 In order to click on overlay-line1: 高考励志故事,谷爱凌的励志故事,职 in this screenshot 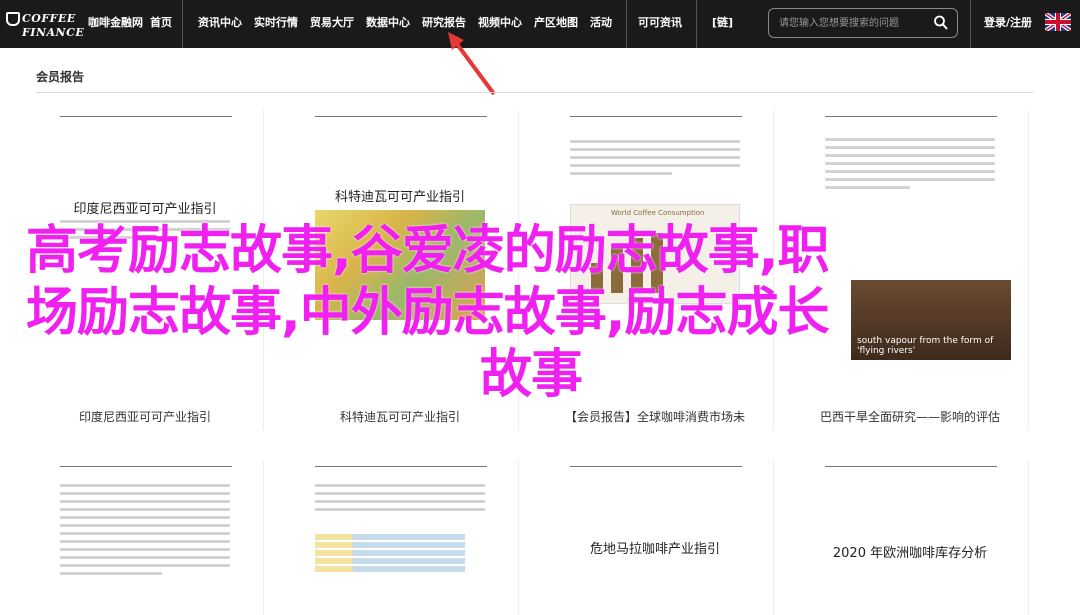, I will do `click(428, 251)`.